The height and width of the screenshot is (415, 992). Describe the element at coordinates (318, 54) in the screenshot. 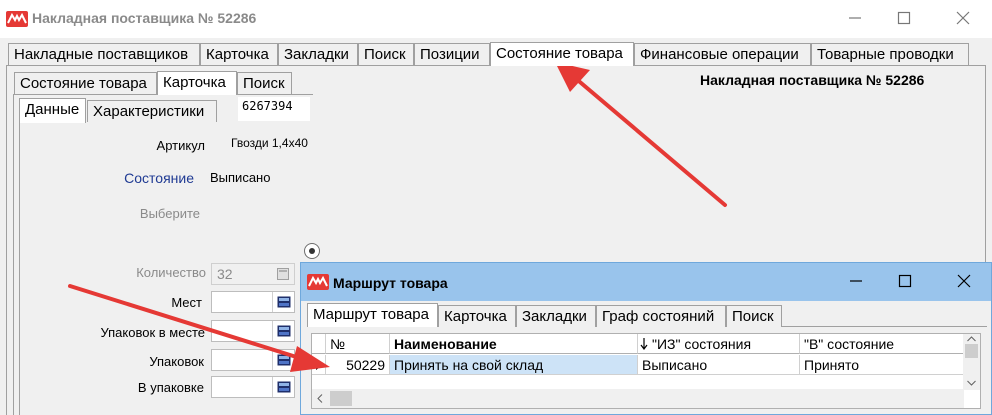

I see `tab-bookmarks: Закладки` at that location.